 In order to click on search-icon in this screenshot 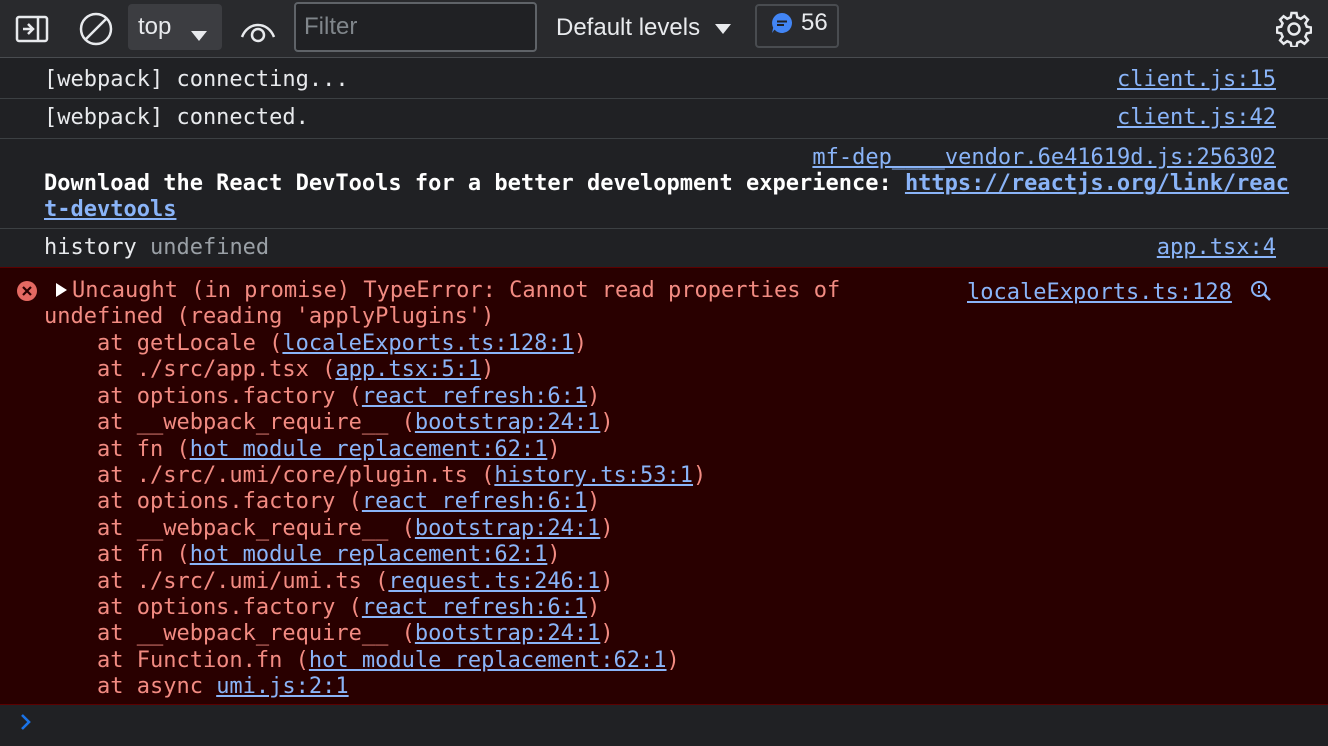, I will do `click(1261, 294)`.